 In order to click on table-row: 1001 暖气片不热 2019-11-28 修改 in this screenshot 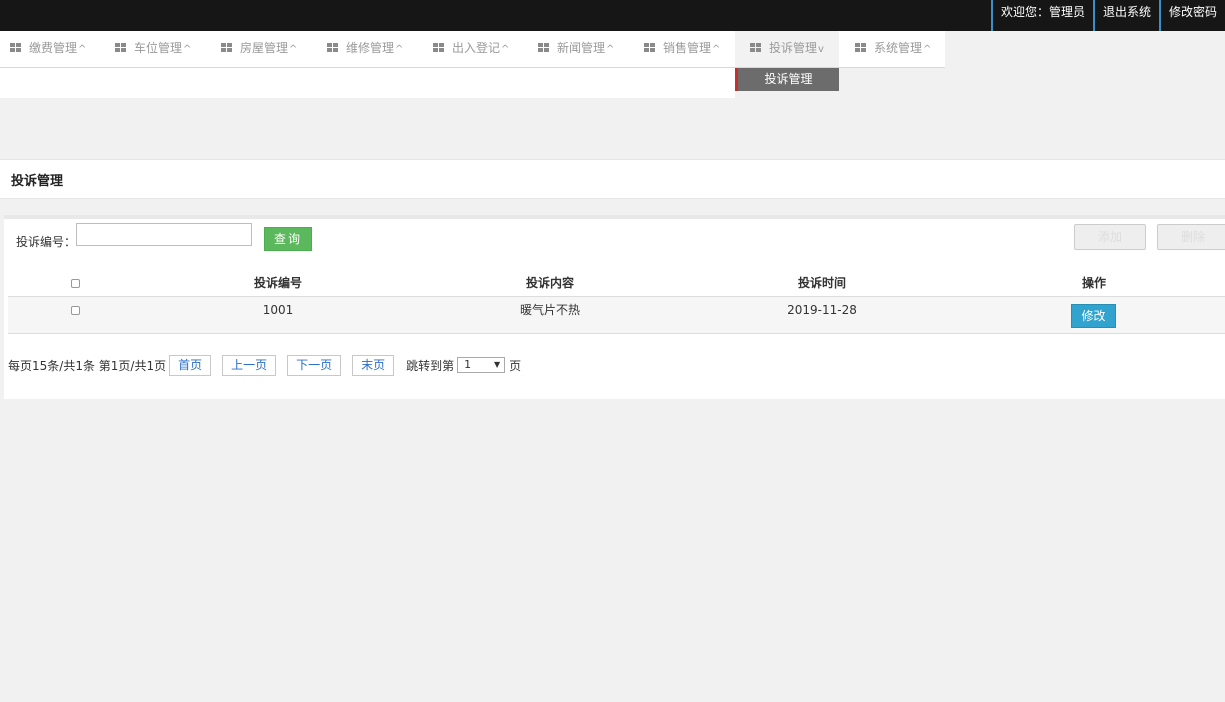, I will do `click(616, 315)`.